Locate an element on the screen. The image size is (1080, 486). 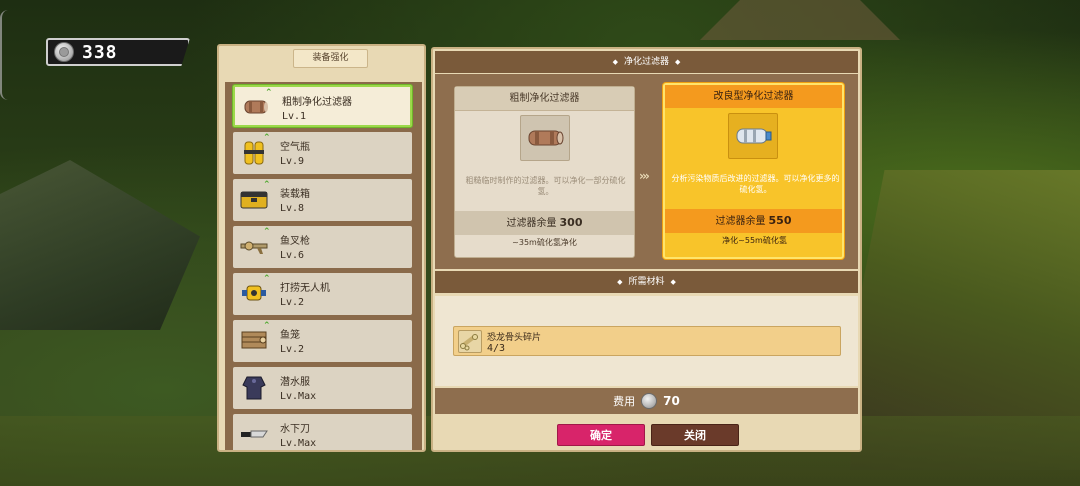
section-title: 所需材料 is located at coordinates (646, 282).